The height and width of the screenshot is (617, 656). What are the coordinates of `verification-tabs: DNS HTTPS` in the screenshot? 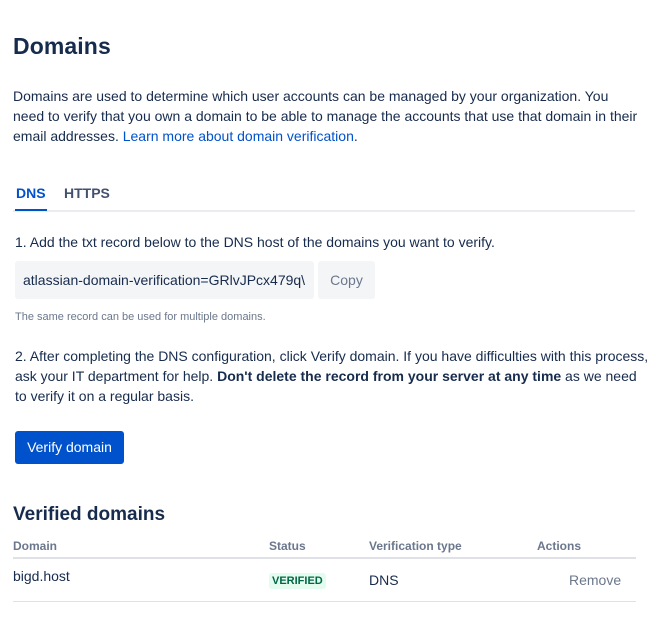 It's located at (324, 198).